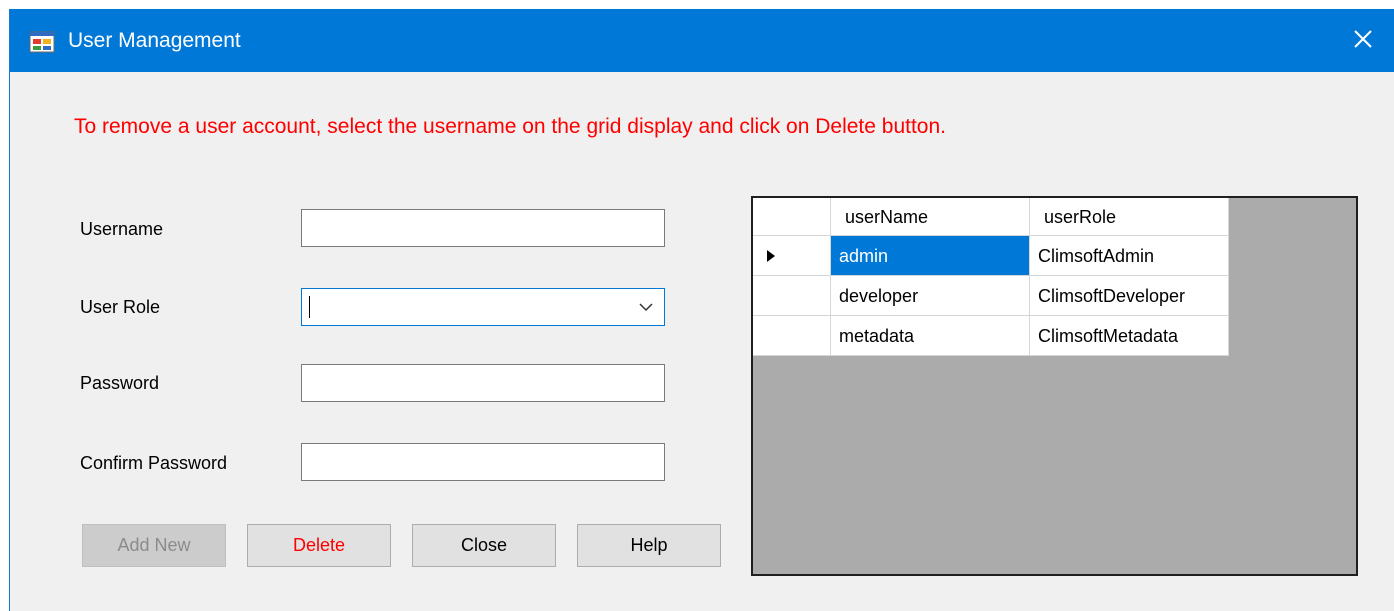  Describe the element at coordinates (930, 256) in the screenshot. I see `cell-username: admin` at that location.